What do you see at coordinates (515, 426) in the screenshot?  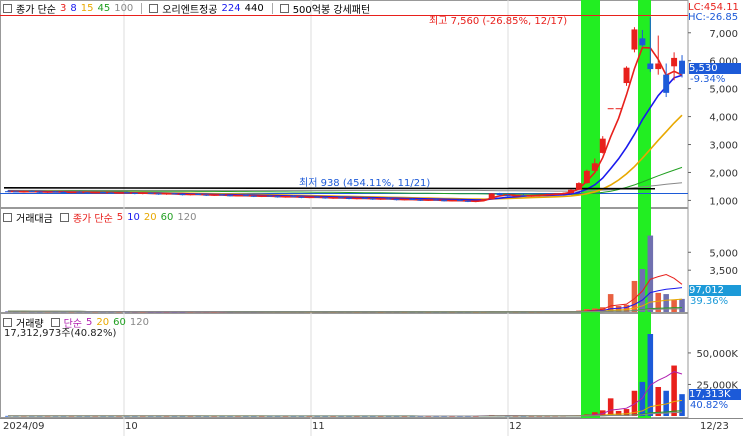 I see `x-label-dec: 12` at bounding box center [515, 426].